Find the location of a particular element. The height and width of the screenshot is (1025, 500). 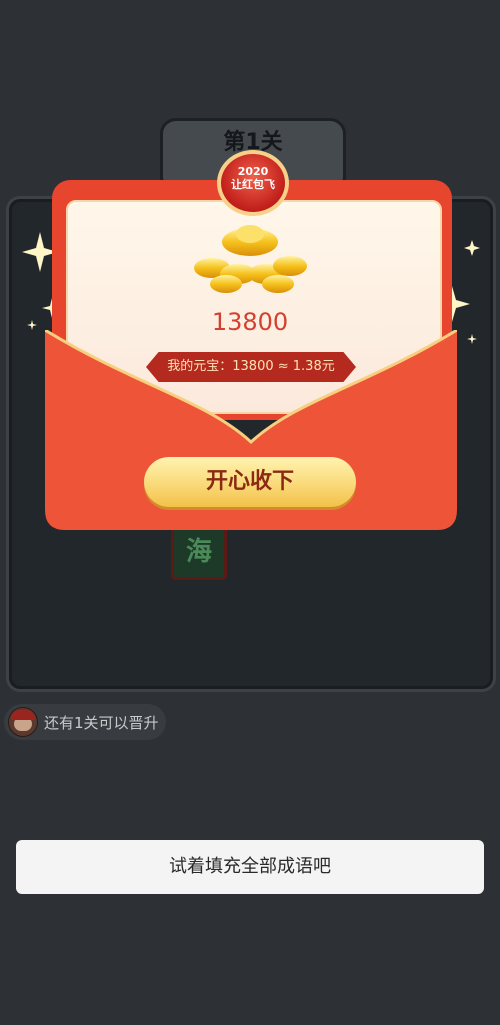

accept-reward-button: 开心收下 is located at coordinates (250, 482).